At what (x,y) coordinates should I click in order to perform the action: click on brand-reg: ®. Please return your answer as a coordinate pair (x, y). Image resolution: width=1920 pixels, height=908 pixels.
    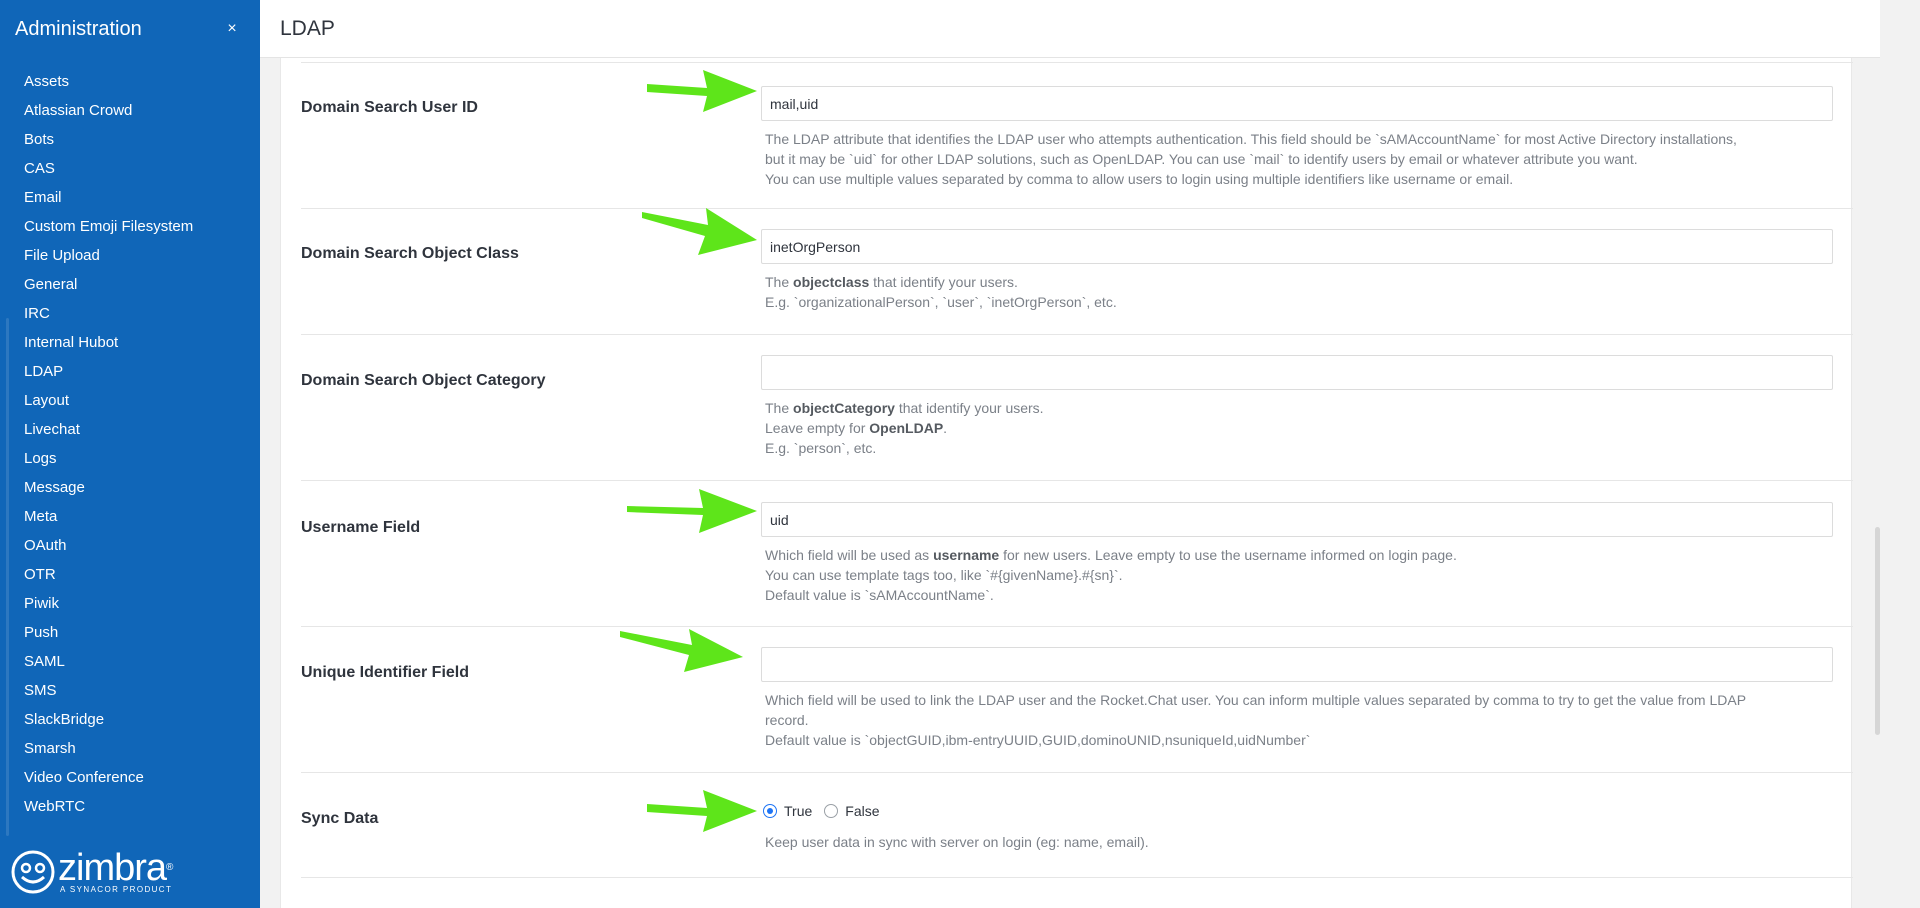
    Looking at the image, I should click on (169, 867).